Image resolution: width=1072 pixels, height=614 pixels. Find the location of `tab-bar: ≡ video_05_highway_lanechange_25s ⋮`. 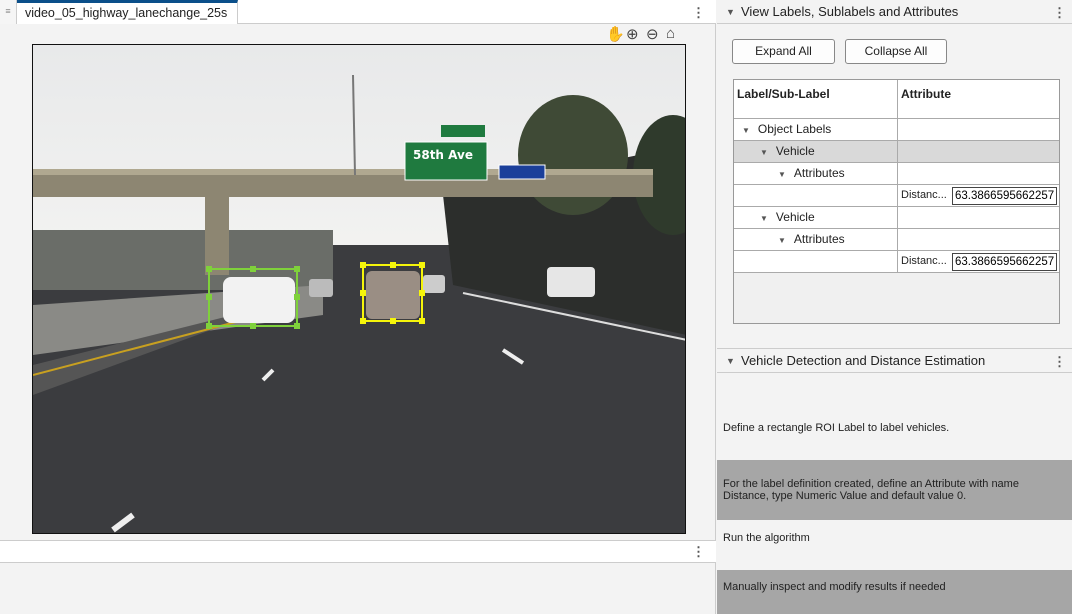

tab-bar: ≡ video_05_highway_lanechange_25s ⋮ is located at coordinates (358, 12).